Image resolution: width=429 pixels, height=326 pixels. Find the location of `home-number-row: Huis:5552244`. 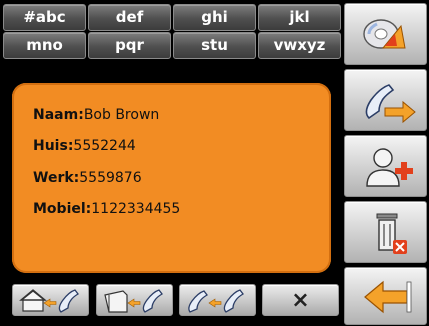

home-number-row: Huis:5552244 is located at coordinates (84, 146).